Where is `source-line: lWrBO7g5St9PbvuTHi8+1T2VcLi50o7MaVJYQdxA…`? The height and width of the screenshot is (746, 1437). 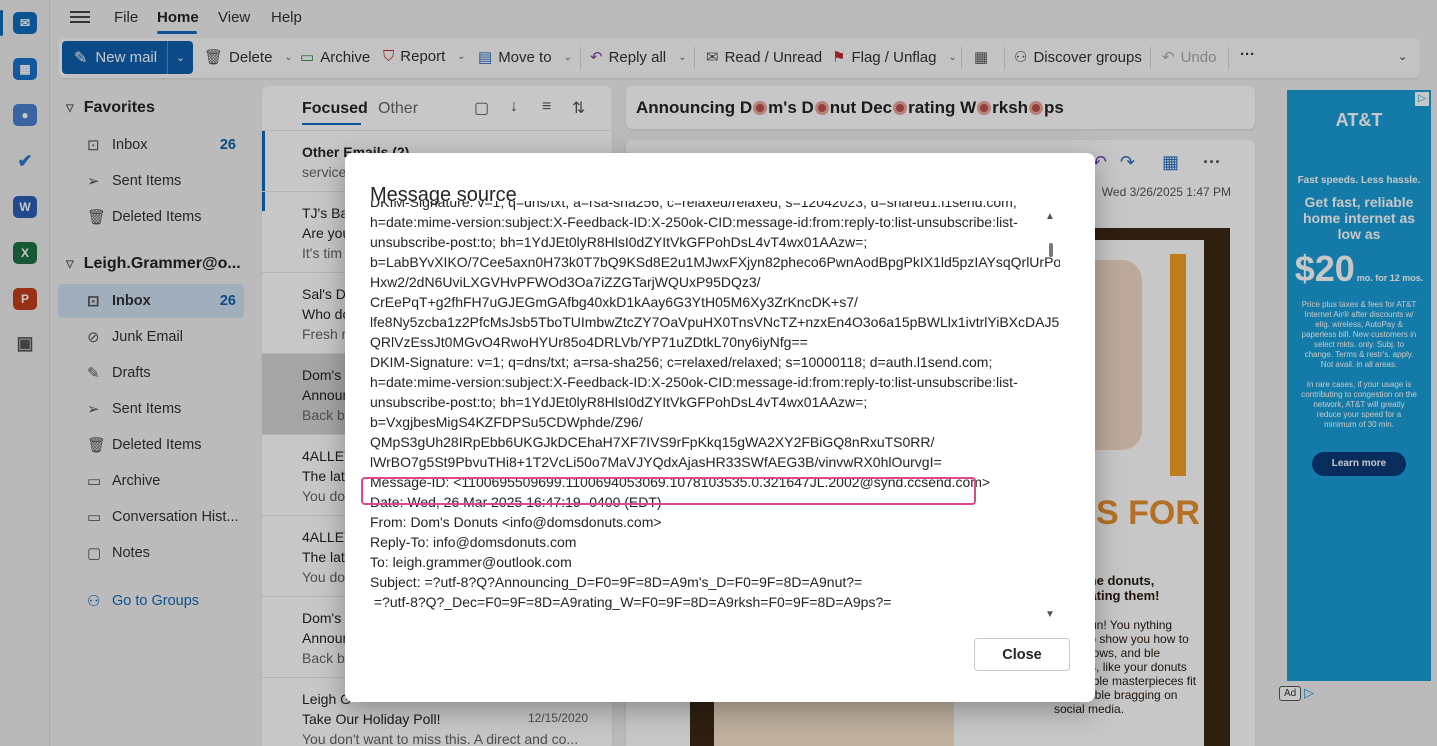
source-line: lWrBO7g5St9PbvuTHi8+1T2VcLi50o7MaVJYQdxA… is located at coordinates (656, 462).